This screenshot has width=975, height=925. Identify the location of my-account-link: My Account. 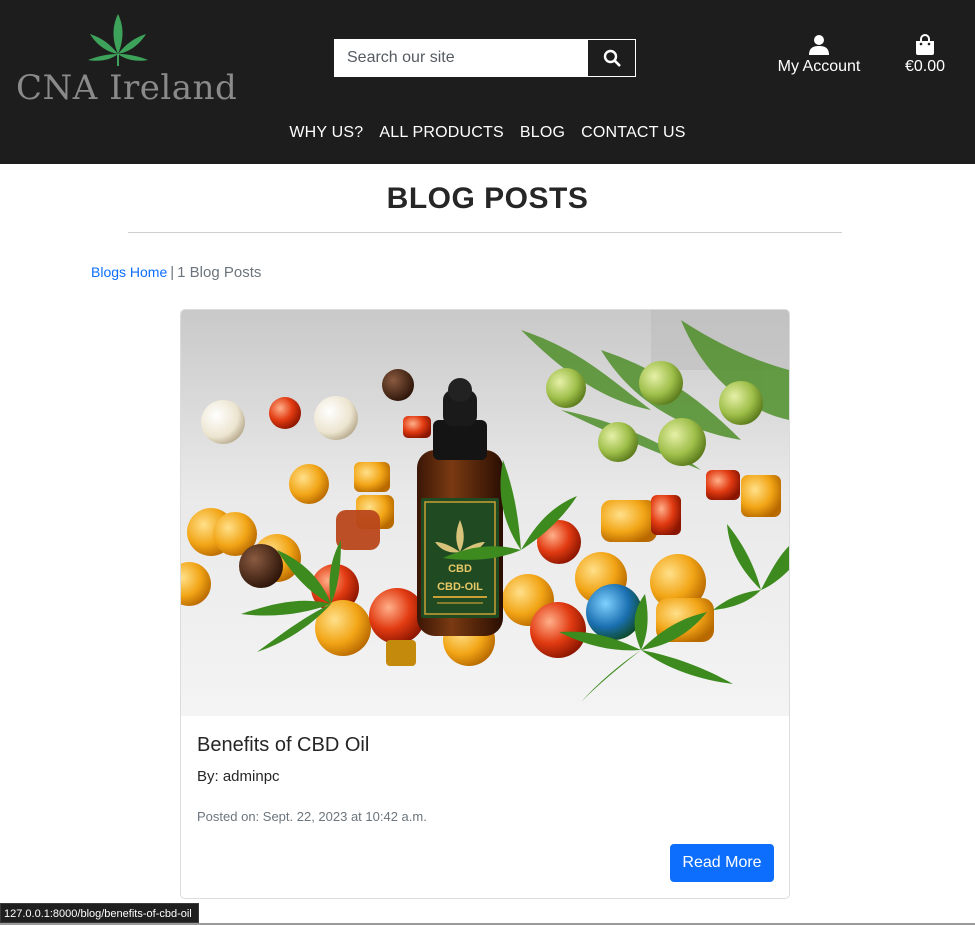
(819, 58).